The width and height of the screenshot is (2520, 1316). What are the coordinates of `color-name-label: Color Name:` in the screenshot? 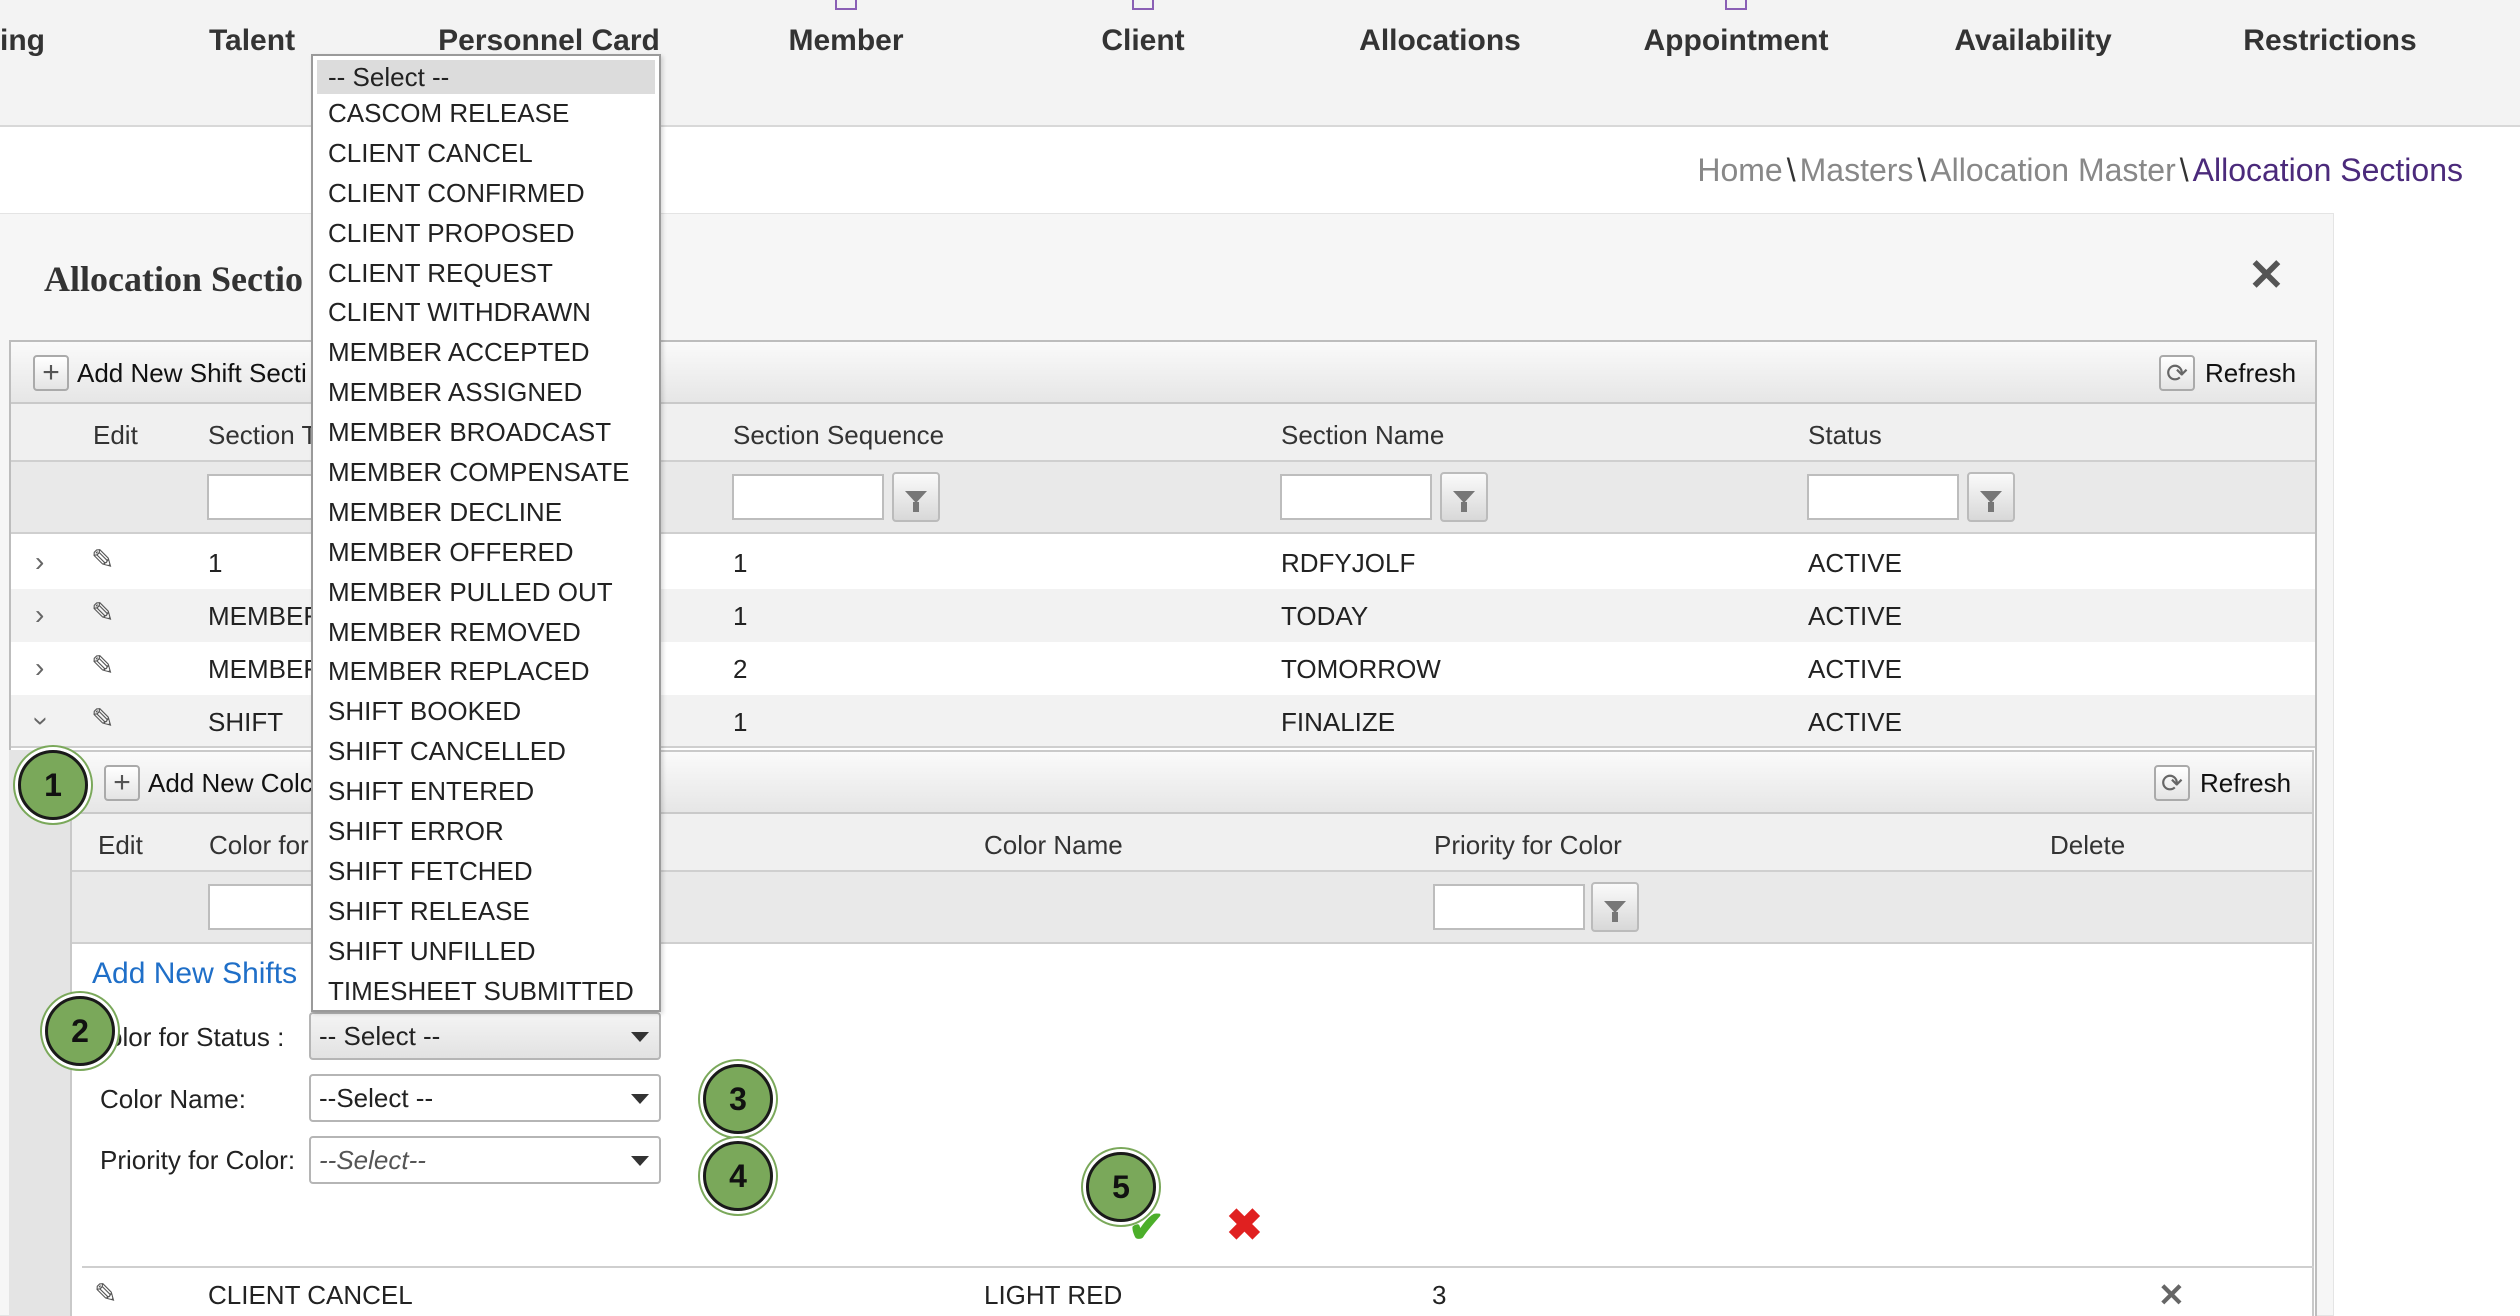 It's located at (173, 1099).